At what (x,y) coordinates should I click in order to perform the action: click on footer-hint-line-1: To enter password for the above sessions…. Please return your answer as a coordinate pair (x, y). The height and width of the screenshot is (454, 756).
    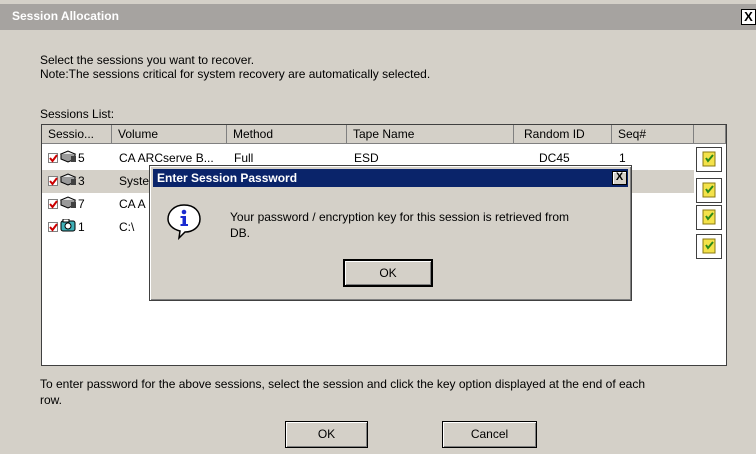
    Looking at the image, I should click on (343, 384).